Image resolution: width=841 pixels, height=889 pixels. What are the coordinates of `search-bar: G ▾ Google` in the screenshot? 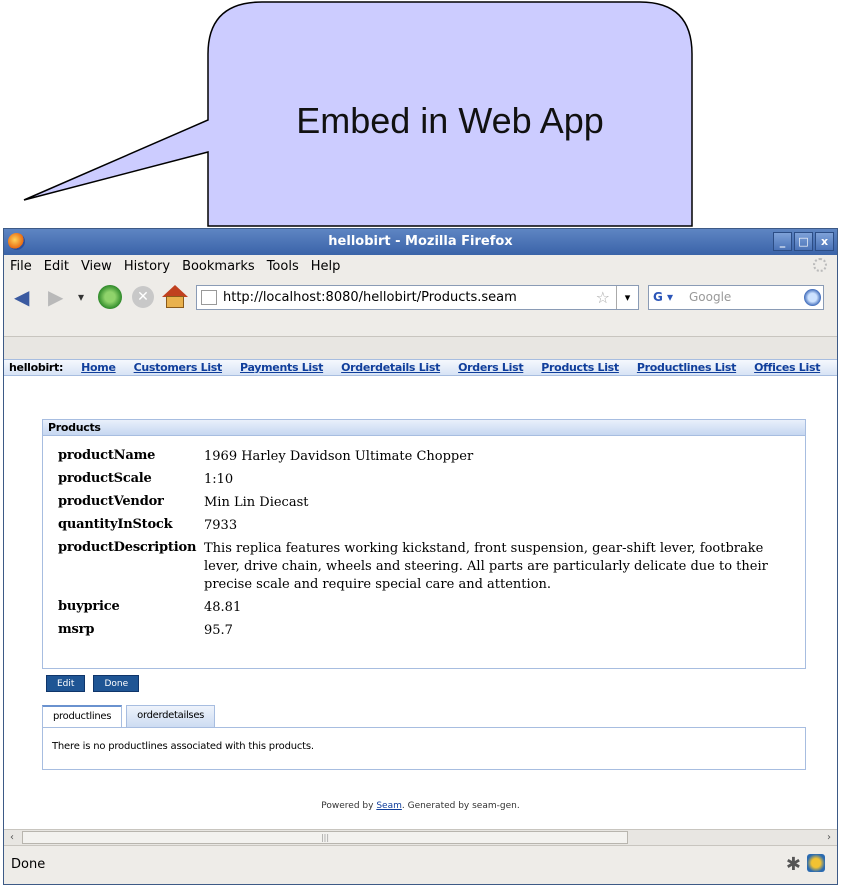 It's located at (736, 297).